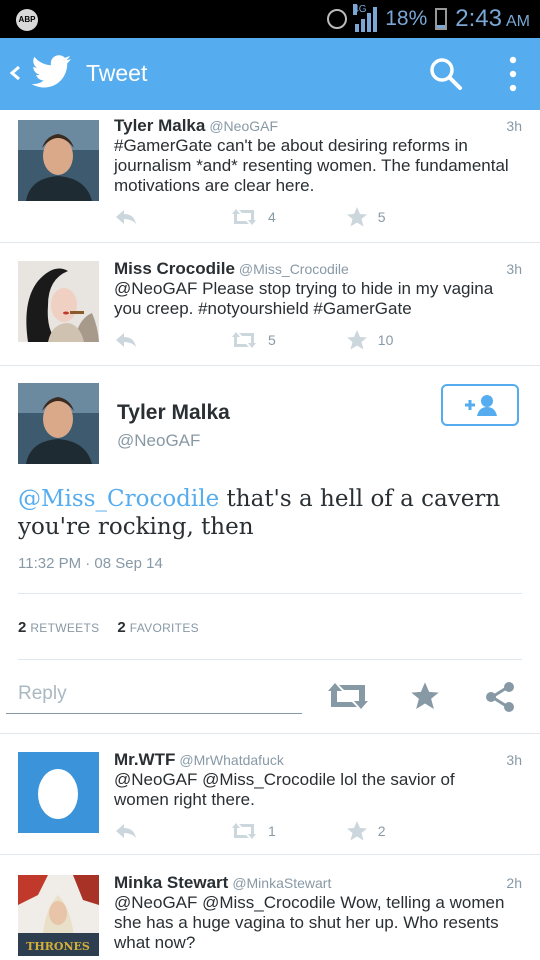 The height and width of the screenshot is (960, 540). I want to click on add-user-icon, so click(481, 405).